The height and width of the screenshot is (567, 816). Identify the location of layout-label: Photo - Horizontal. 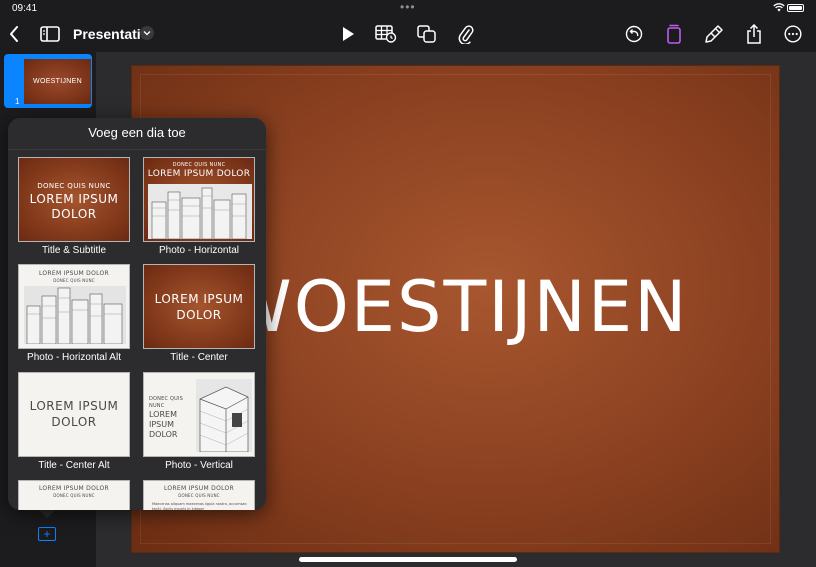
(199, 250).